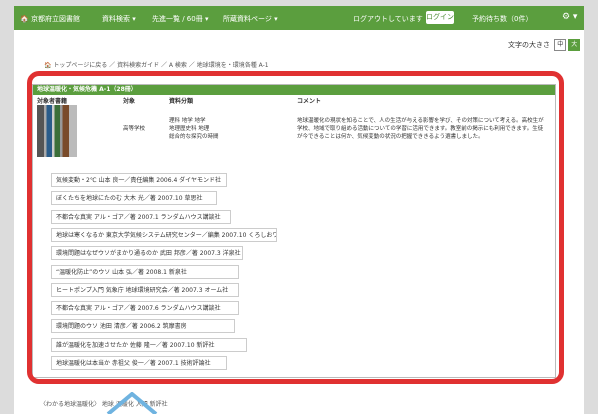  Describe the element at coordinates (119, 19) in the screenshot. I see `nav-search-menu: 資料検索 ▾` at that location.